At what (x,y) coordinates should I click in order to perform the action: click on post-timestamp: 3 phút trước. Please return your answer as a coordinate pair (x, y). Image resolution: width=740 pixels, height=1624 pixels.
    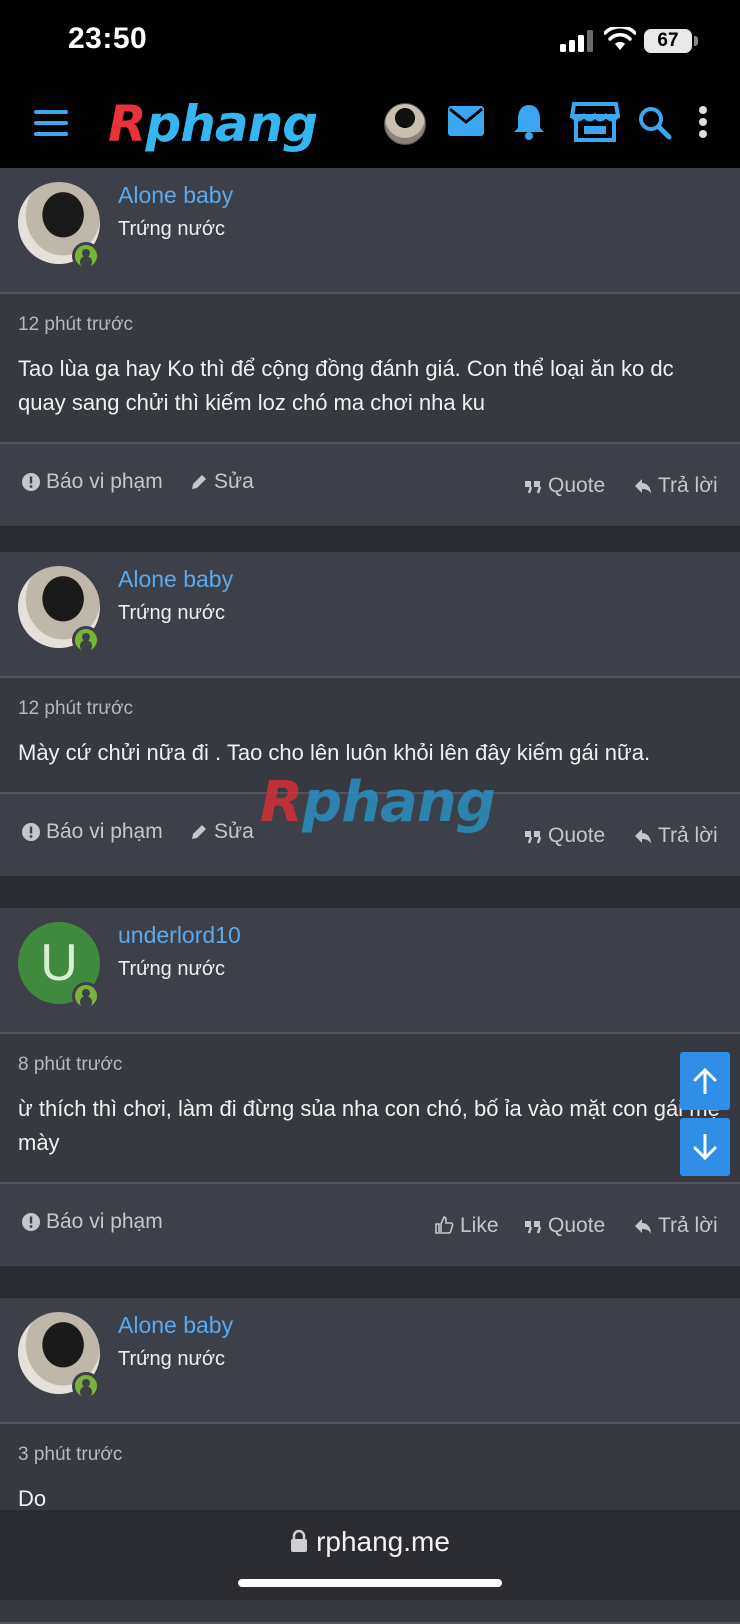
    Looking at the image, I should click on (370, 1455).